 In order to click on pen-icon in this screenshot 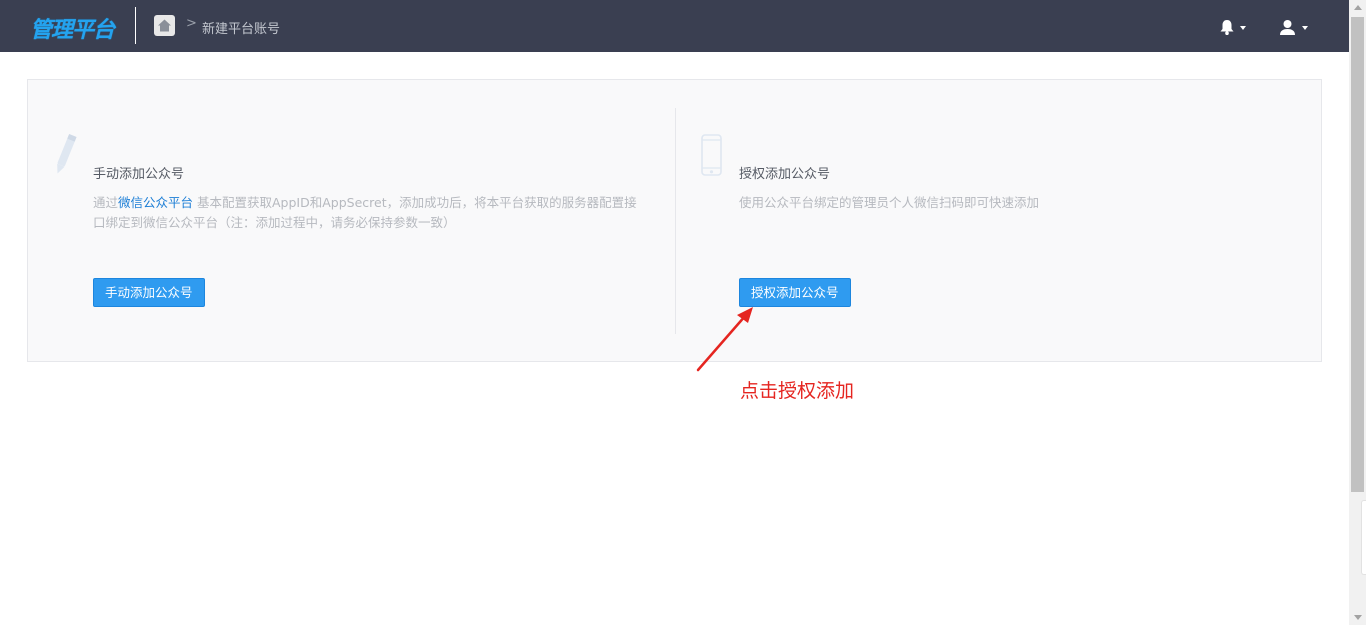, I will do `click(67, 154)`.